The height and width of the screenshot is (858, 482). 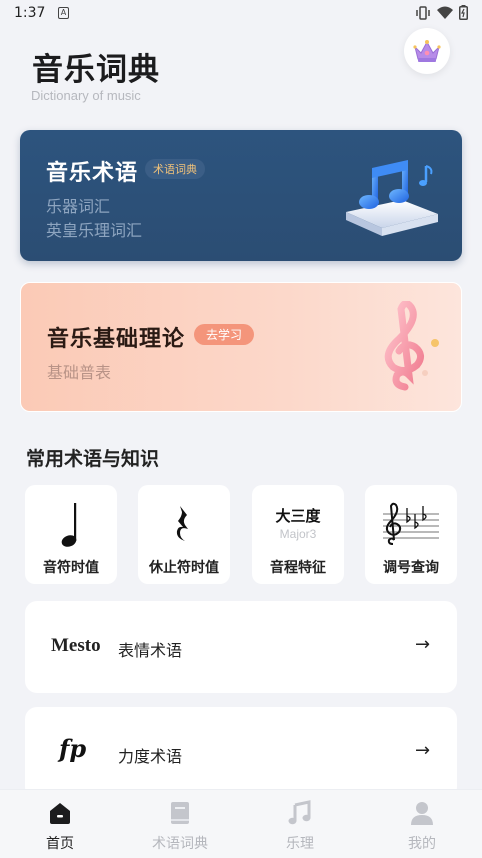 I want to click on expression-terms-row: Mesto 表情术语 →, so click(x=241, y=647).